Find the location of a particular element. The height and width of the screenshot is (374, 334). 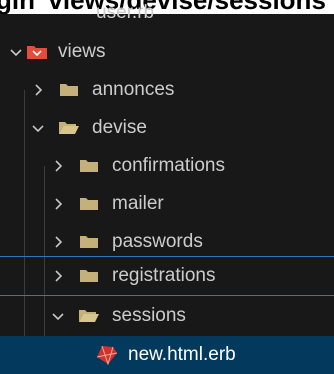

drop-target-bottom-border is located at coordinates (167, 295).